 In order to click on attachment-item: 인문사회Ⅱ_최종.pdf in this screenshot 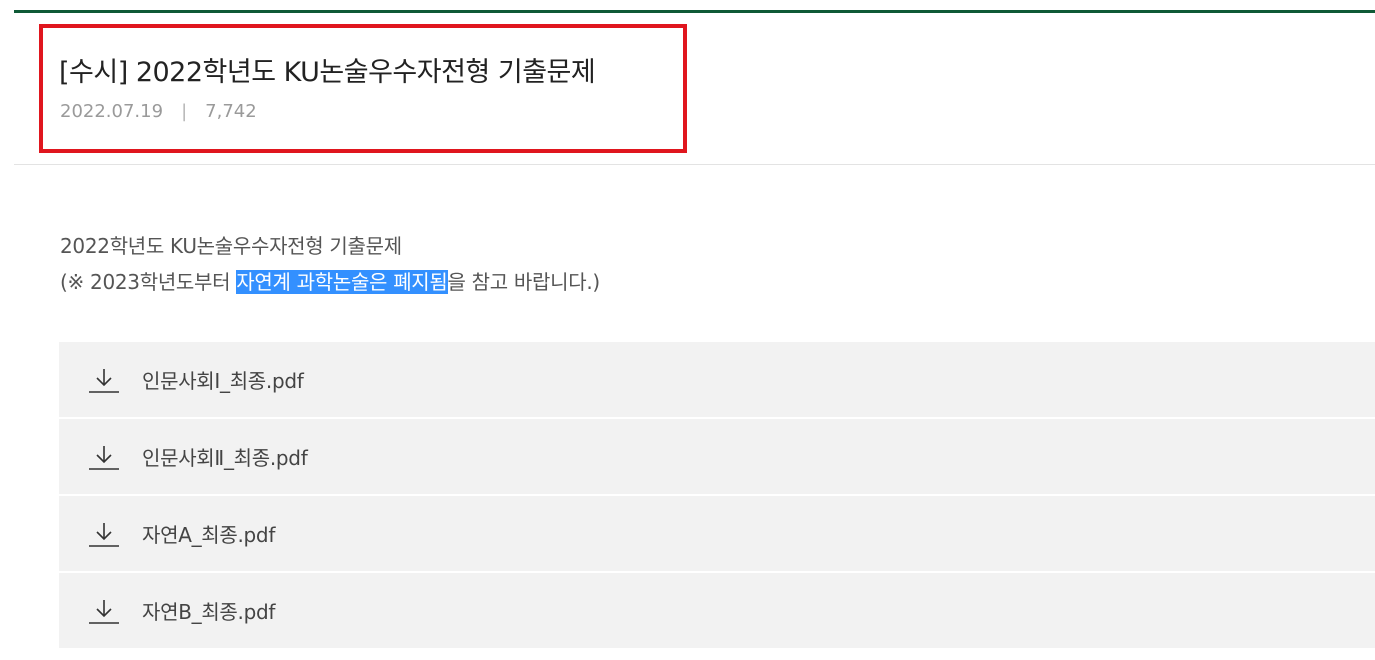, I will do `click(717, 457)`.